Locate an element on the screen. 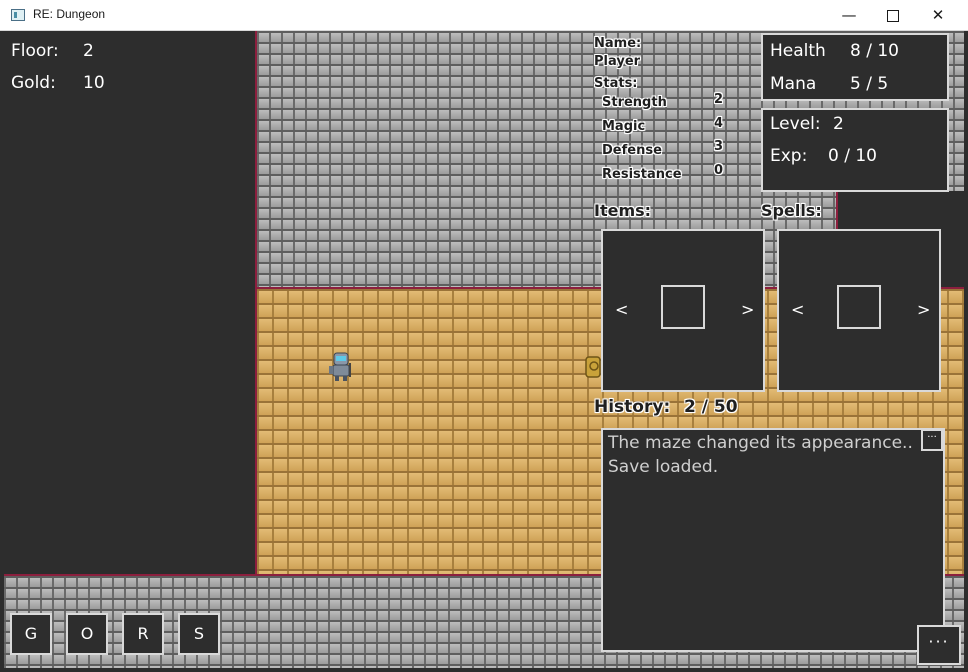  spells-label: Spells: is located at coordinates (791, 210).